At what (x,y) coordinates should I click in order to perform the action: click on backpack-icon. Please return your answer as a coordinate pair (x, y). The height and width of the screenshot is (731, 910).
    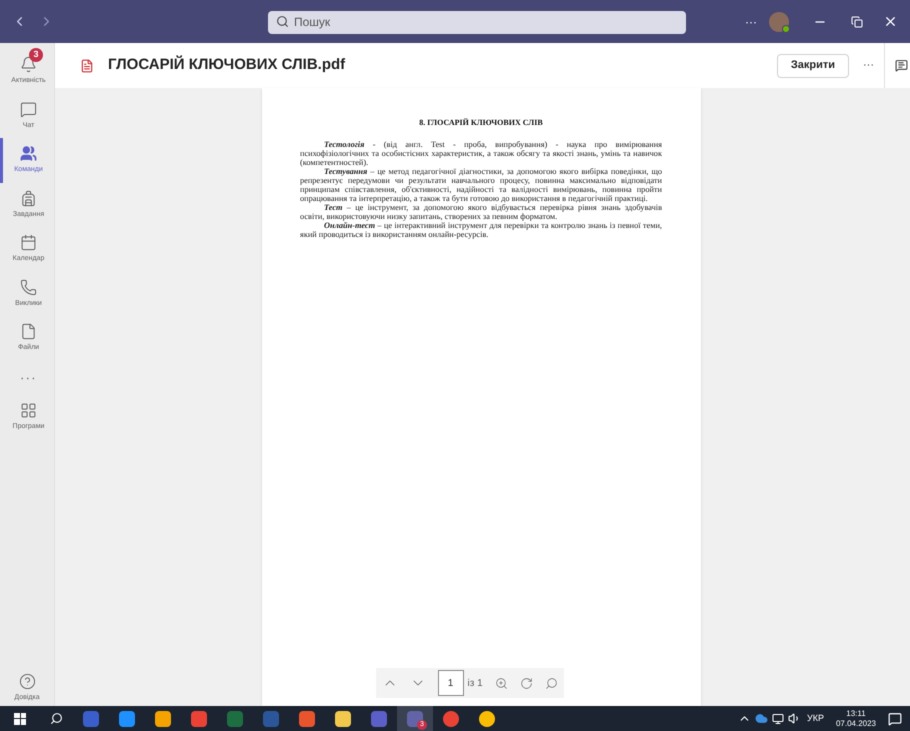
    Looking at the image, I should click on (28, 198).